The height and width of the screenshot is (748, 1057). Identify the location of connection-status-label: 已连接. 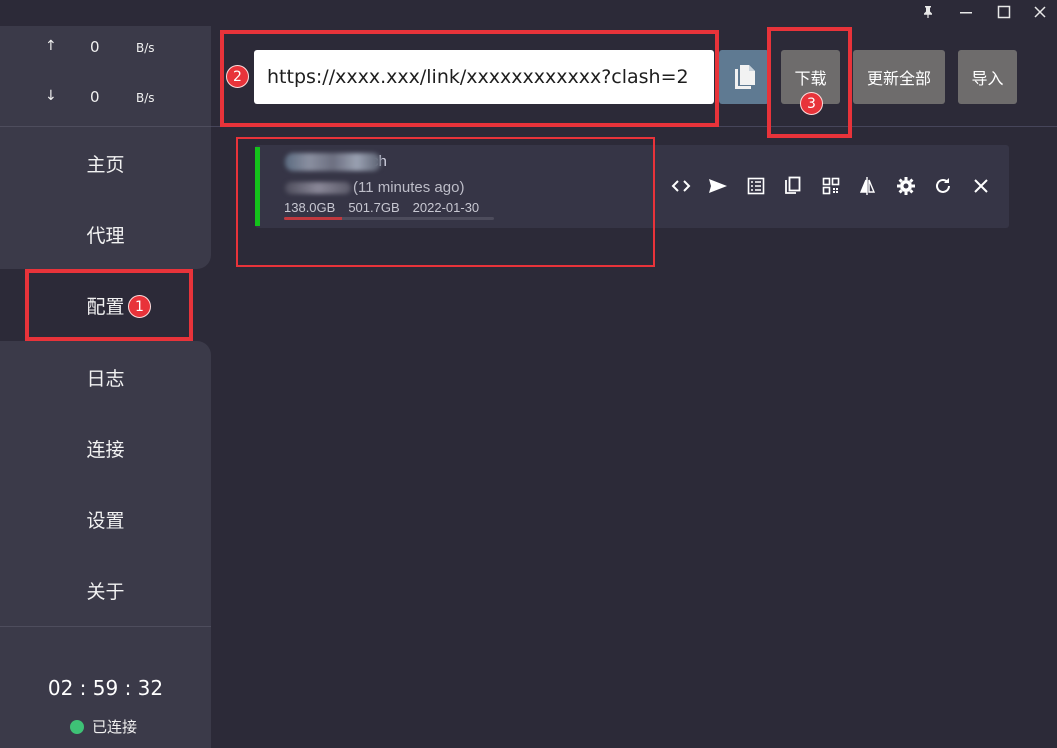
(115, 727).